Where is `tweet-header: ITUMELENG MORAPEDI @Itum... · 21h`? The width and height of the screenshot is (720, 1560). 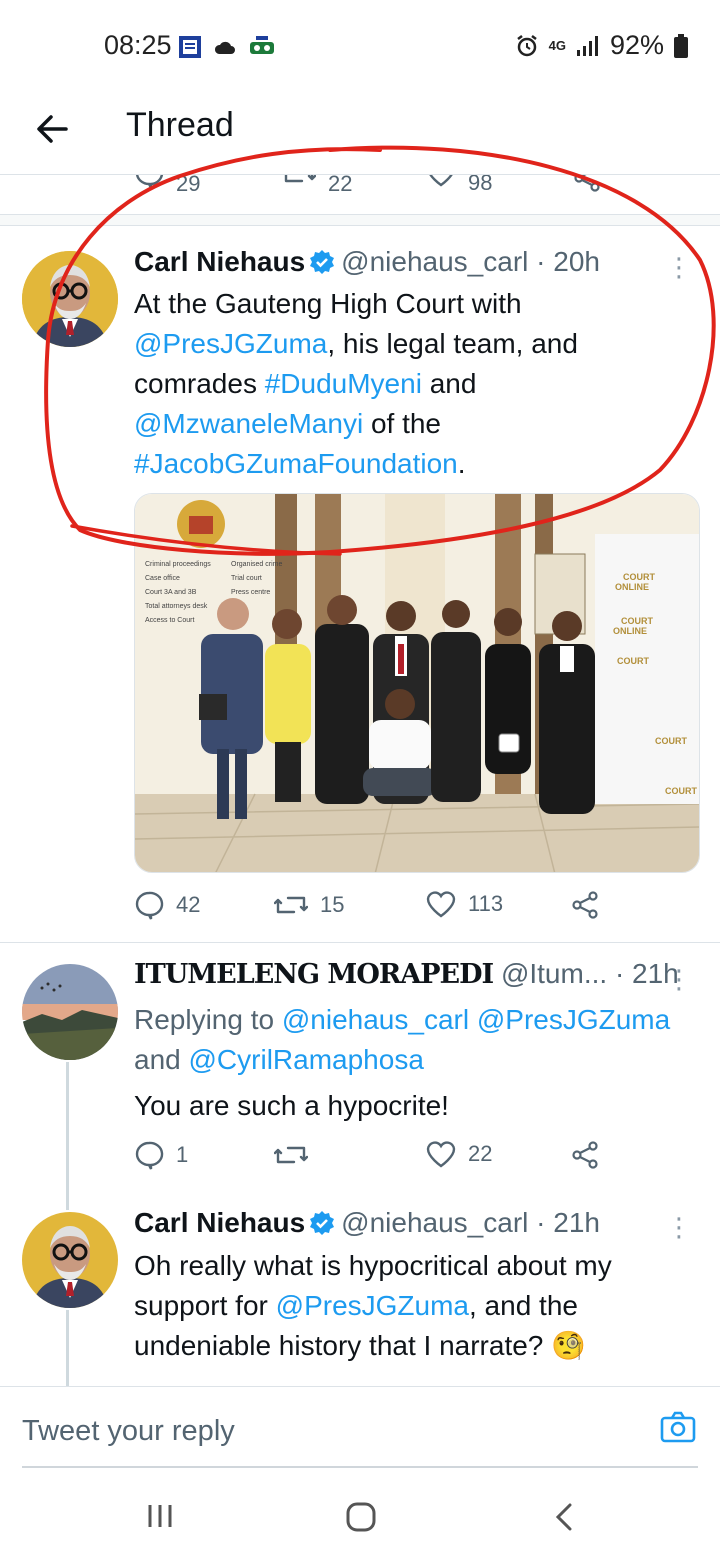 tweet-header: ITUMELENG MORAPEDI @Itum... · 21h is located at coordinates (406, 974).